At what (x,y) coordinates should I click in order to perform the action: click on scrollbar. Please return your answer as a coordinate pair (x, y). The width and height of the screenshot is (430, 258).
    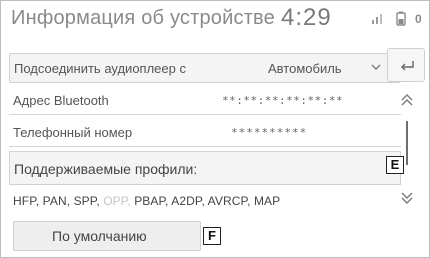
    Looking at the image, I should click on (407, 143).